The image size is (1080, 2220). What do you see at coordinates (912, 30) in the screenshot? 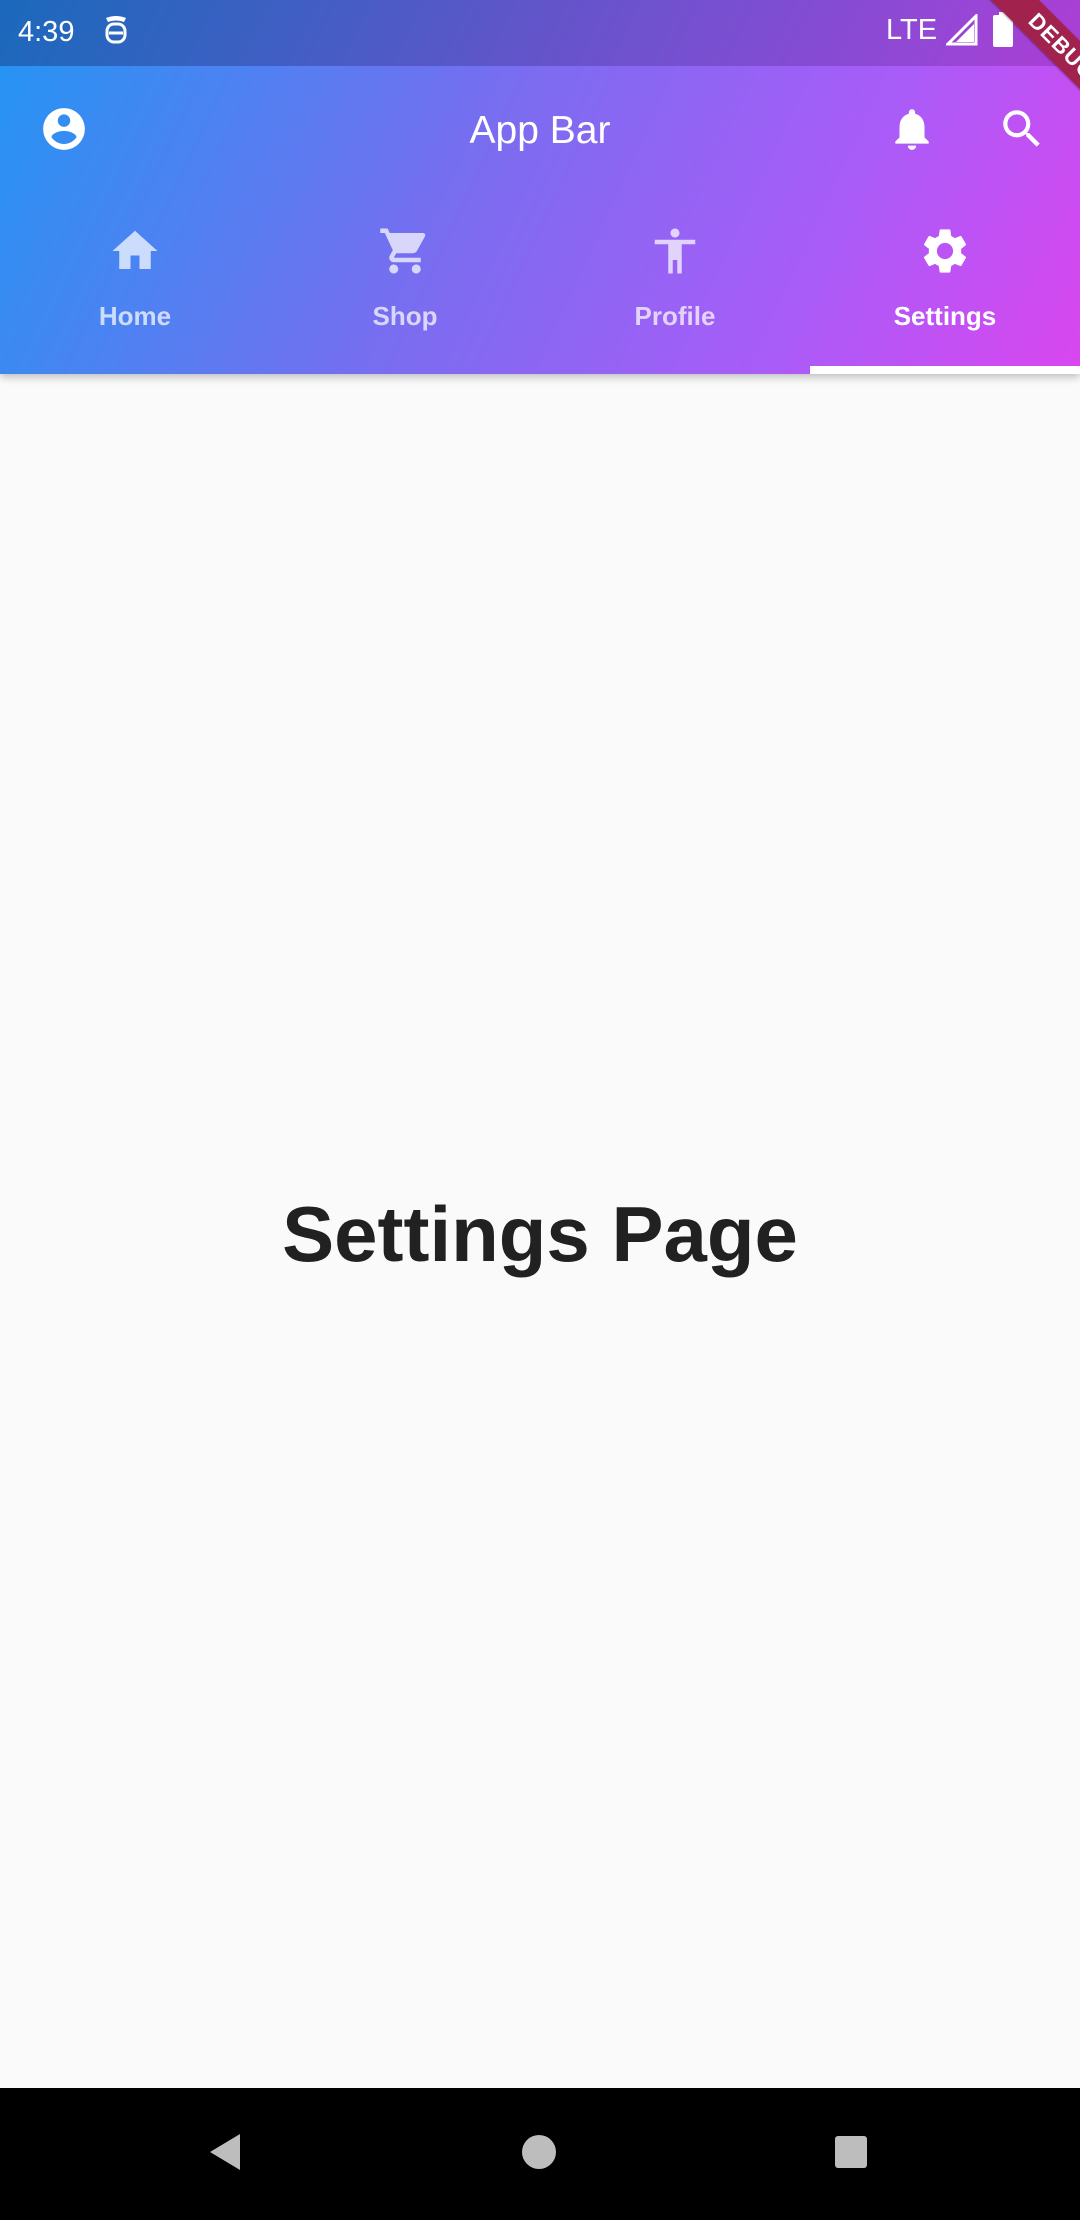
I see `network-type: LTE` at bounding box center [912, 30].